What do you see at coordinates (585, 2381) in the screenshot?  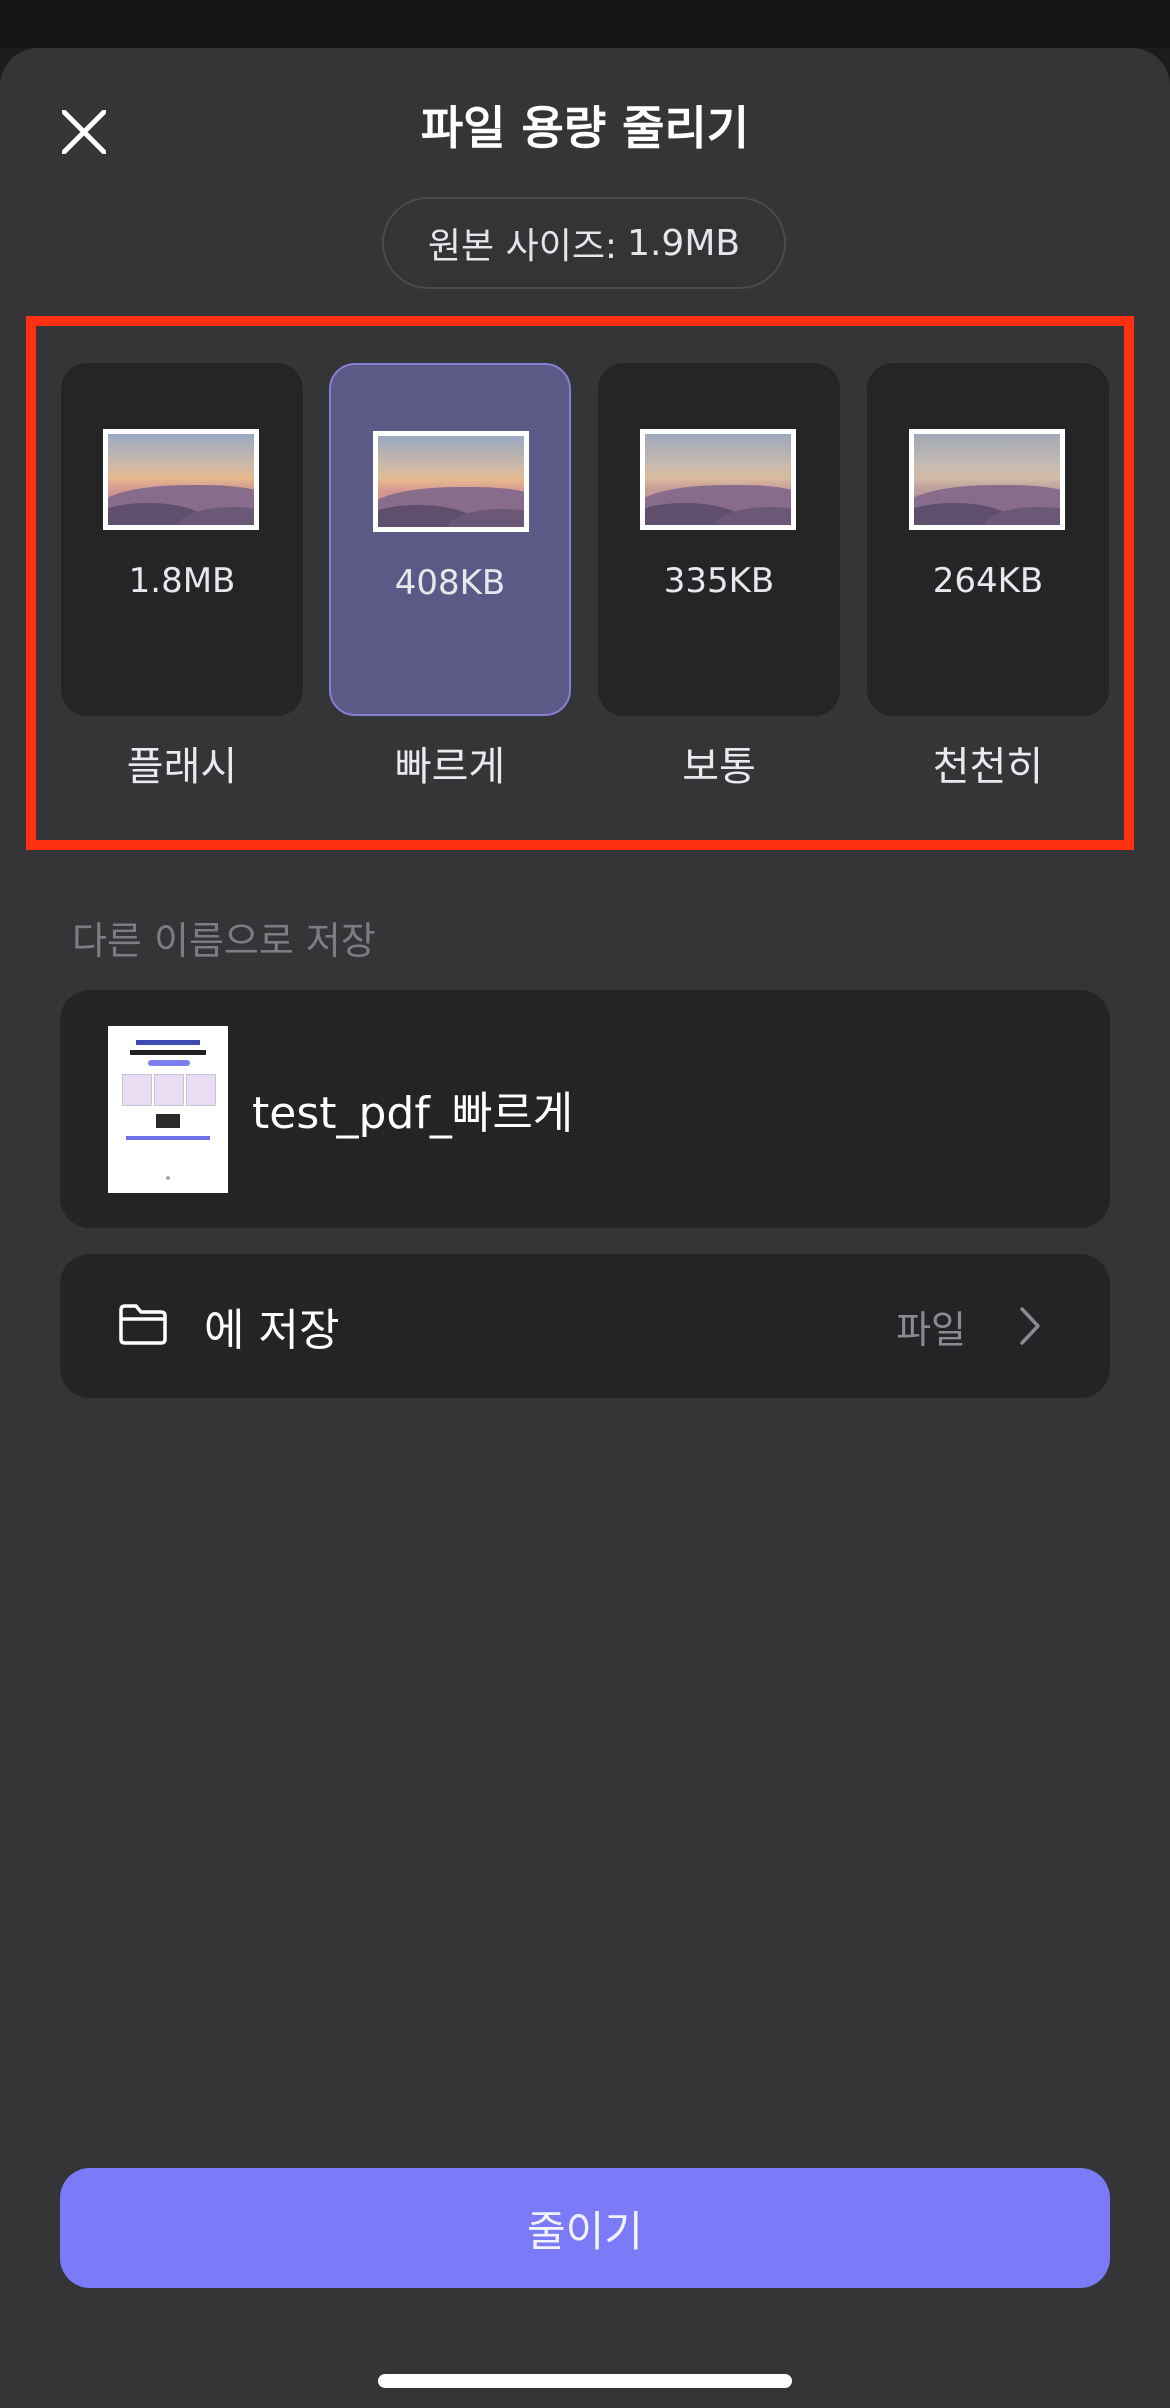 I see `home-indicator` at bounding box center [585, 2381].